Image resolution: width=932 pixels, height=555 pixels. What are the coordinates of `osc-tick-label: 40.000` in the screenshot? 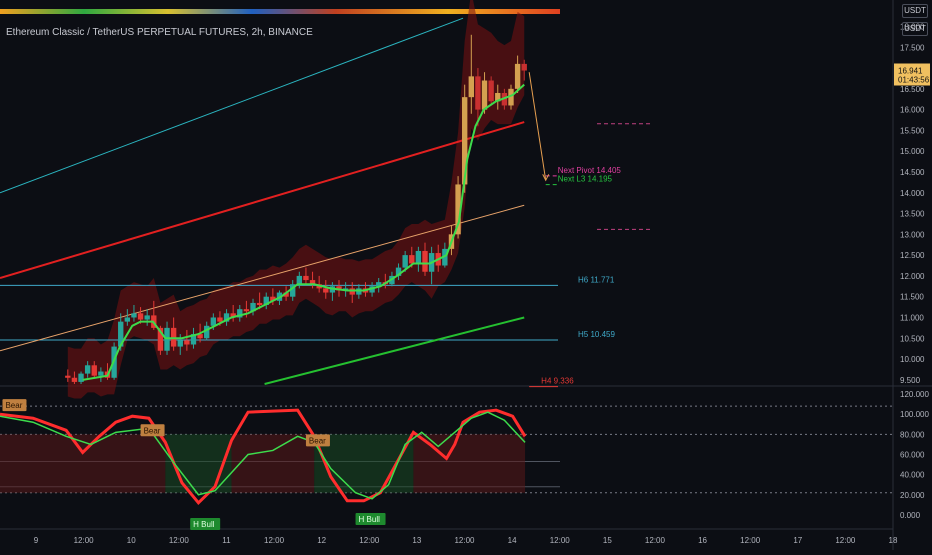 It's located at (912, 475).